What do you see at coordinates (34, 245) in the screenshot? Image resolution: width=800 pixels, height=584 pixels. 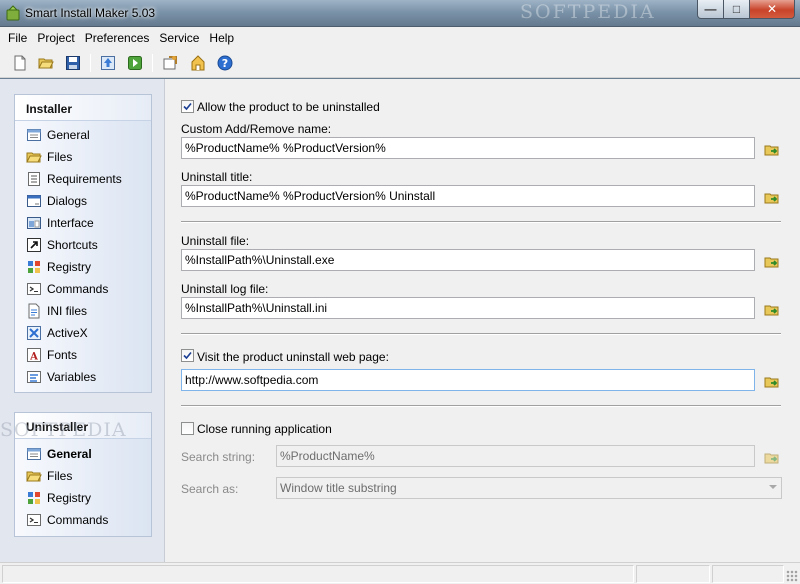 I see `shortcuts-icon` at bounding box center [34, 245].